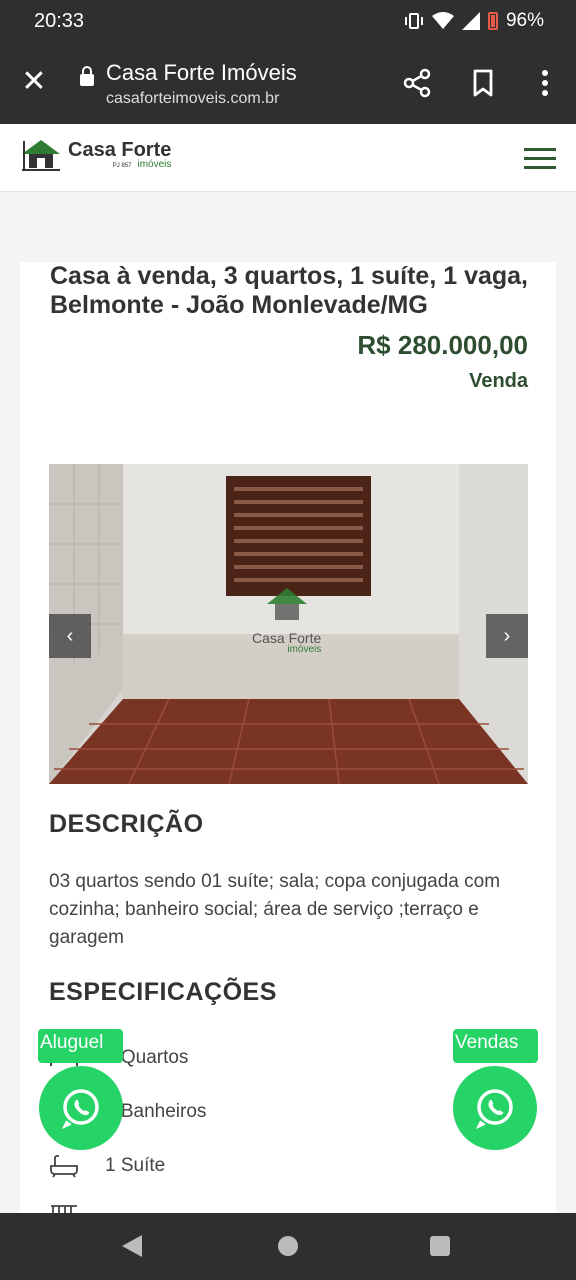 The height and width of the screenshot is (1280, 576). I want to click on signal-icon, so click(470, 21).